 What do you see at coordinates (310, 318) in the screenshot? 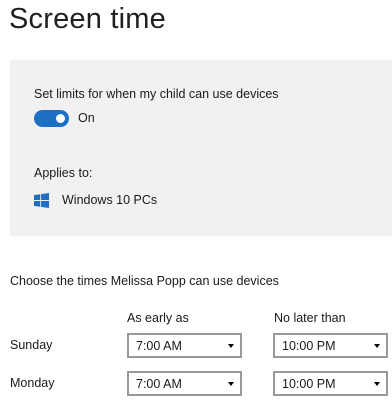
I see `column-header-latest: No later than` at bounding box center [310, 318].